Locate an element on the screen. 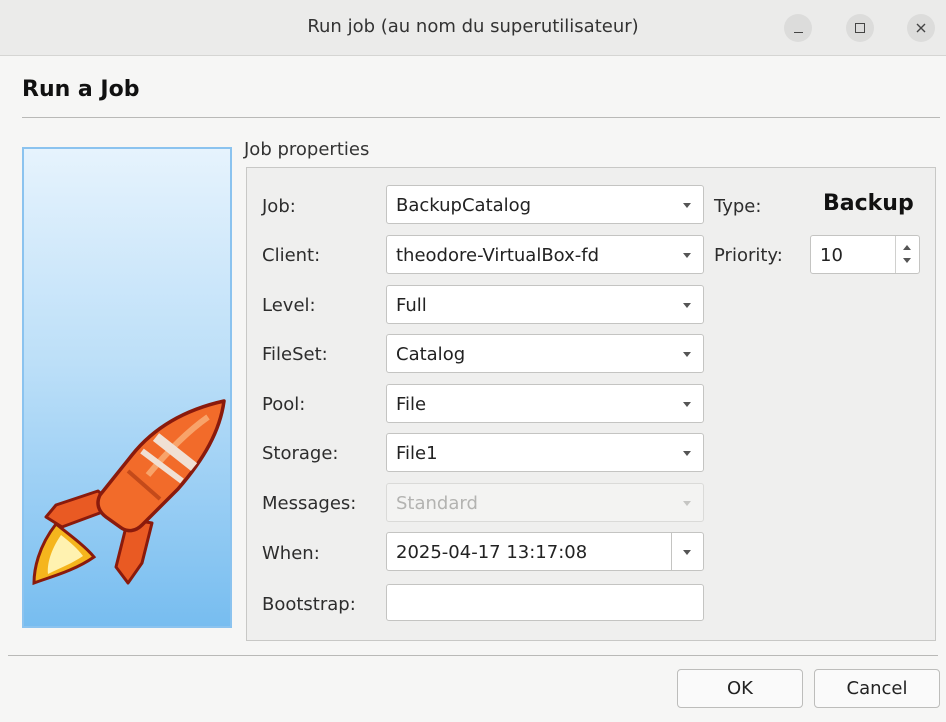 The width and height of the screenshot is (946, 722). pool-value: File is located at coordinates (411, 404).